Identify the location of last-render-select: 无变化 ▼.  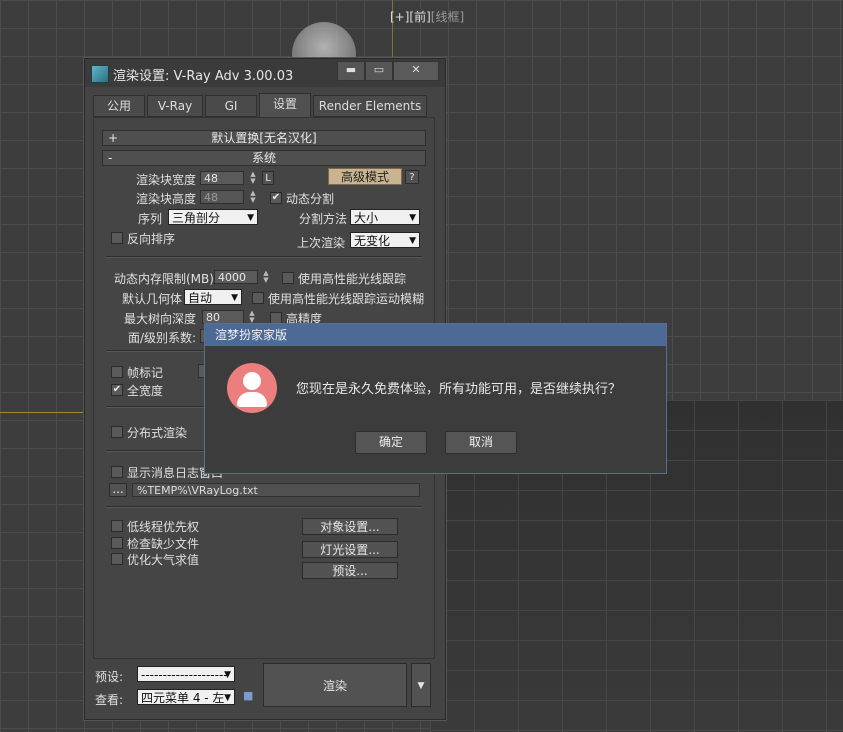
(385, 240).